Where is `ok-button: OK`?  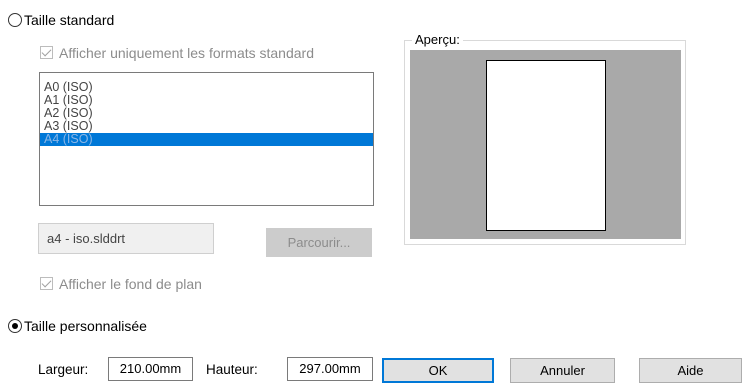 ok-button: OK is located at coordinates (438, 370).